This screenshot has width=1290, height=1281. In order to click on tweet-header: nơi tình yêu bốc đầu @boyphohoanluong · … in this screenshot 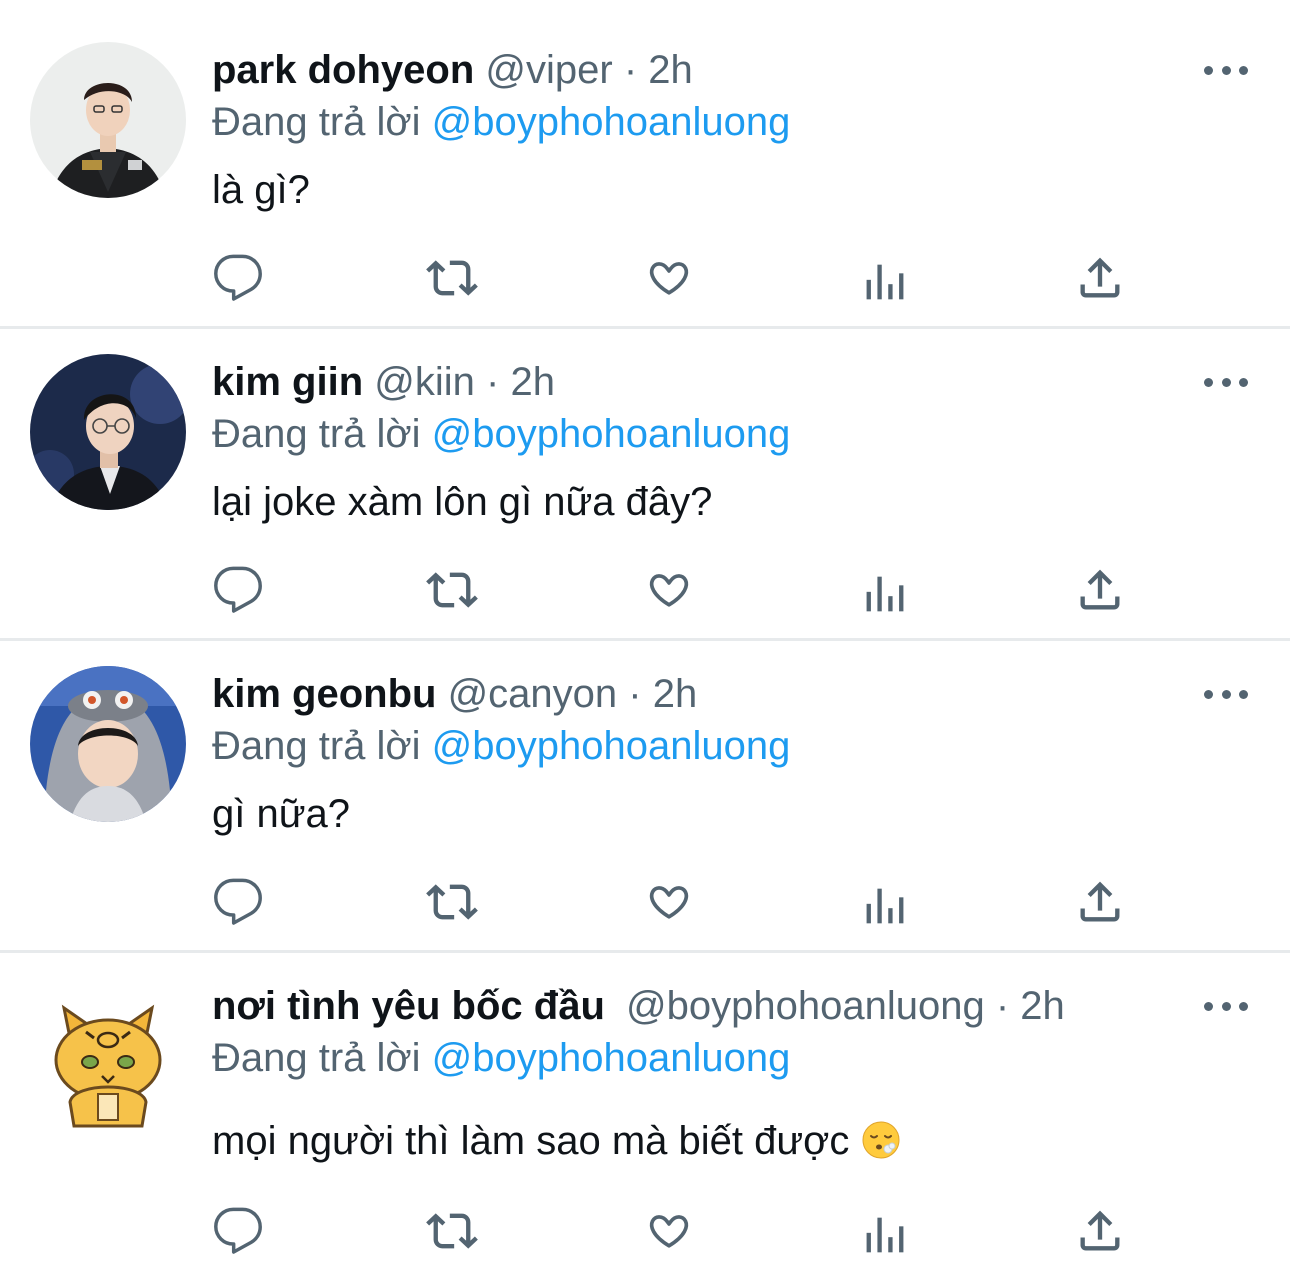, I will do `click(638, 1006)`.